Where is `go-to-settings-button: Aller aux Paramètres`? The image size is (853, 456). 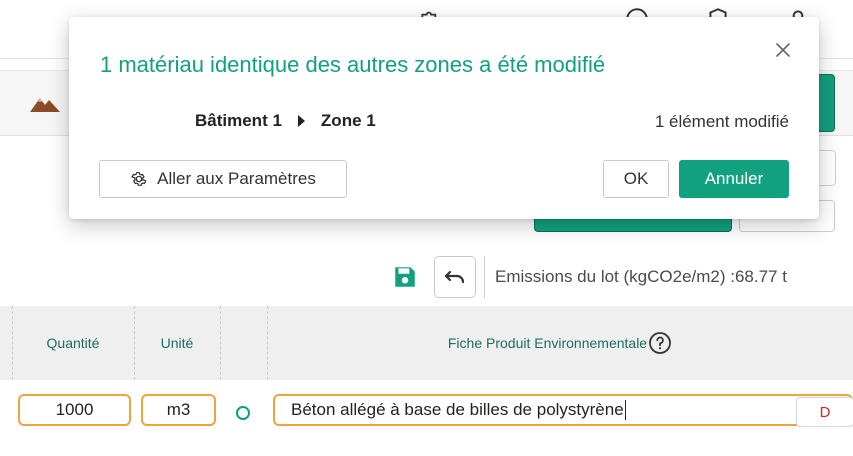
go-to-settings-button: Aller aux Paramètres is located at coordinates (223, 179).